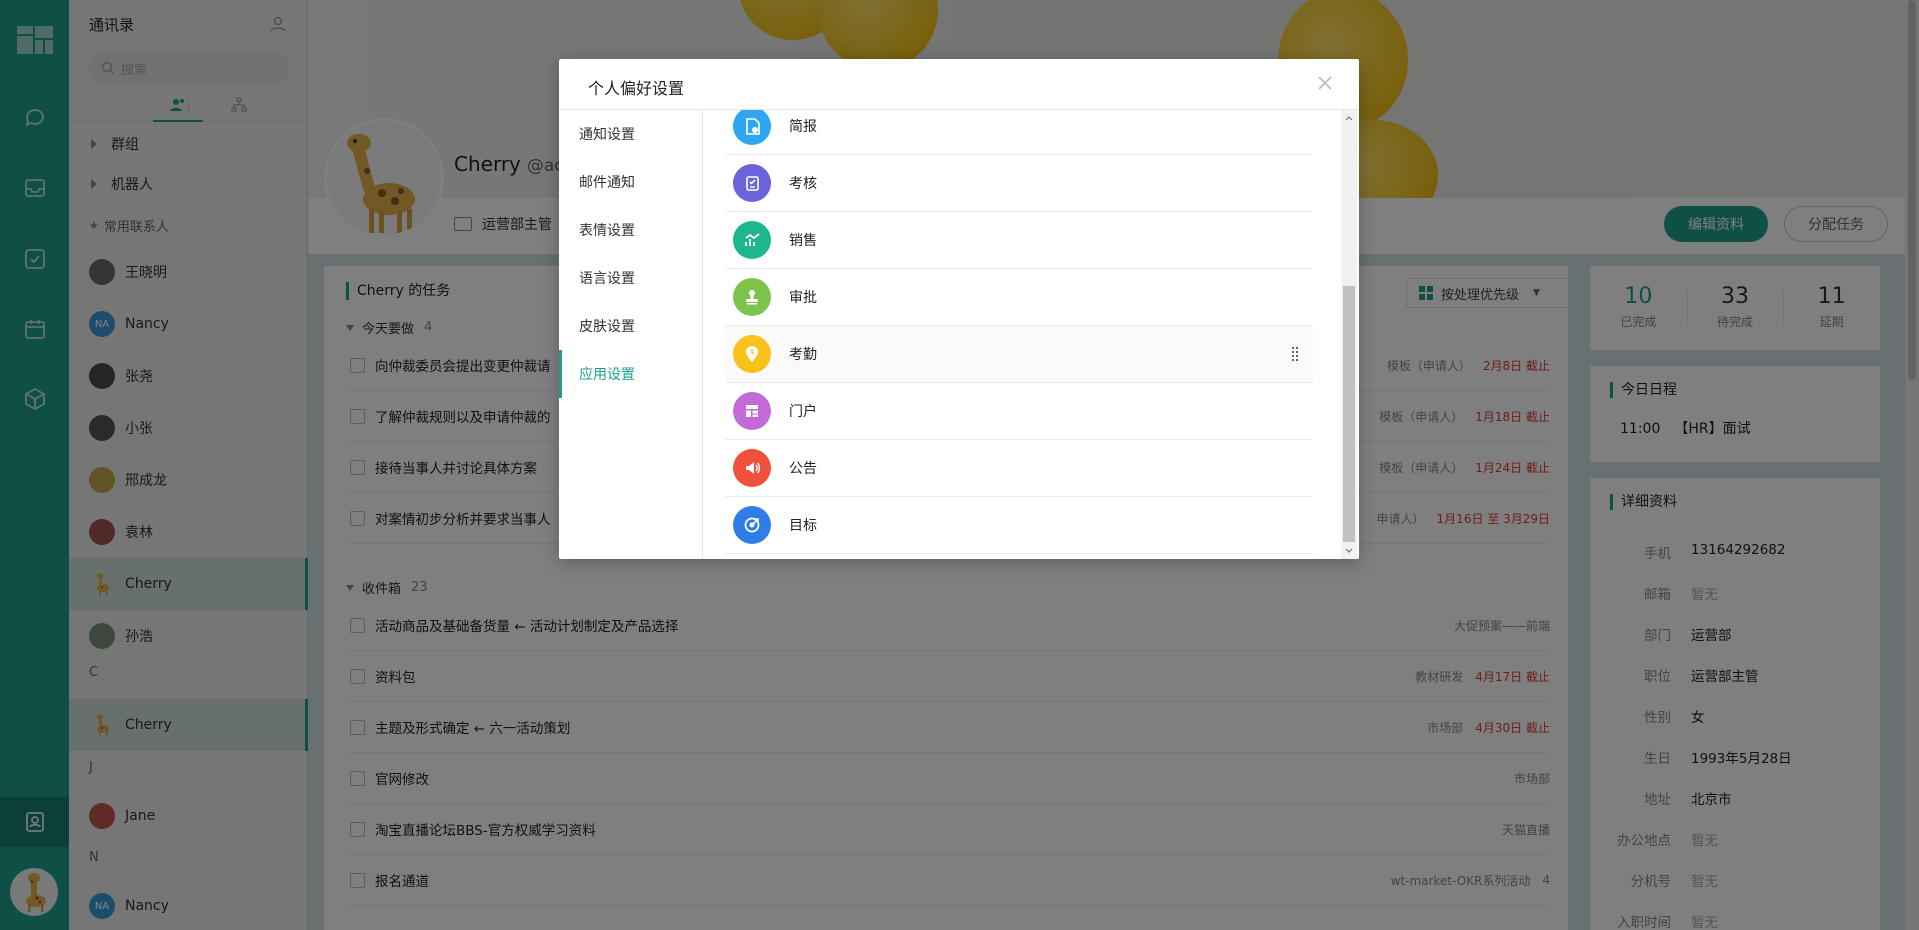 The height and width of the screenshot is (930, 1919). What do you see at coordinates (1349, 414) in the screenshot?
I see `scroll-thumb` at bounding box center [1349, 414].